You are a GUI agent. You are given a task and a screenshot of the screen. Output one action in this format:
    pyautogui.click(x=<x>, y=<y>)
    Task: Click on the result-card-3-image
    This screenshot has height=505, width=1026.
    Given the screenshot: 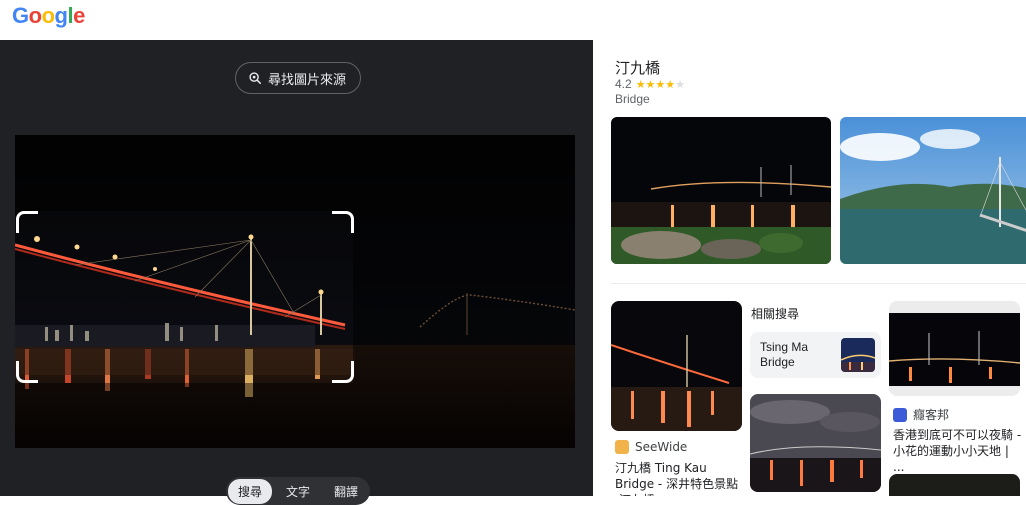 What is the action you would take?
    pyautogui.click(x=954, y=485)
    